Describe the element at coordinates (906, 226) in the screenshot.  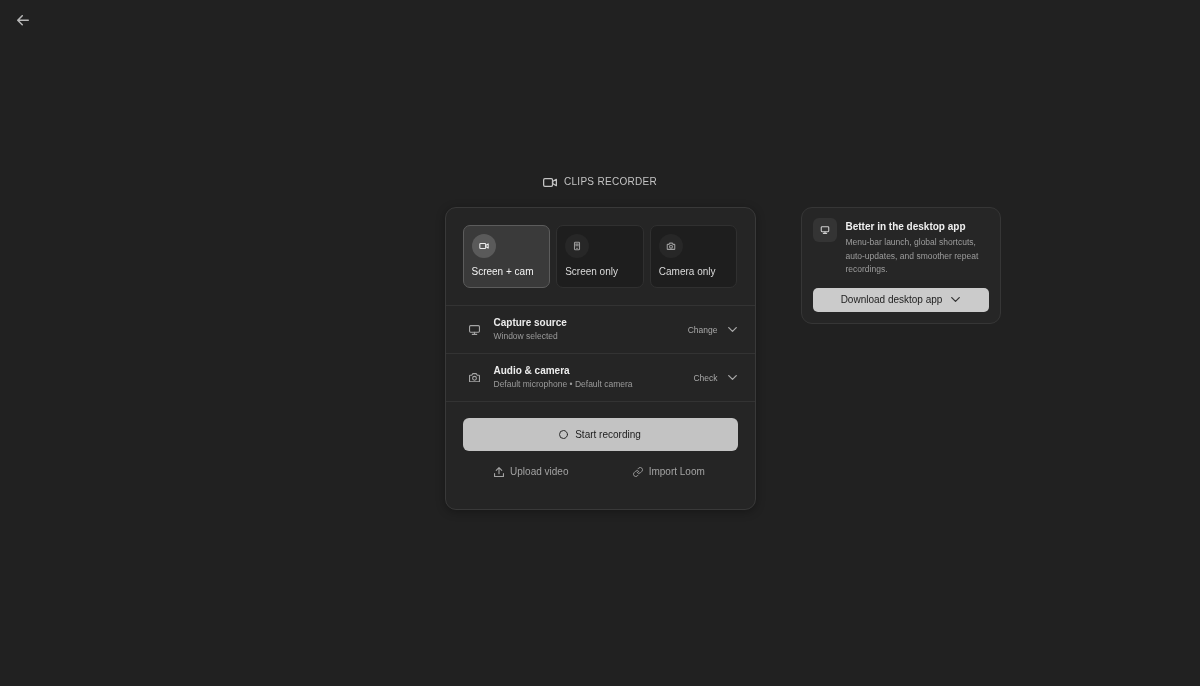
I see `promo-title: Better in the desktop app` at that location.